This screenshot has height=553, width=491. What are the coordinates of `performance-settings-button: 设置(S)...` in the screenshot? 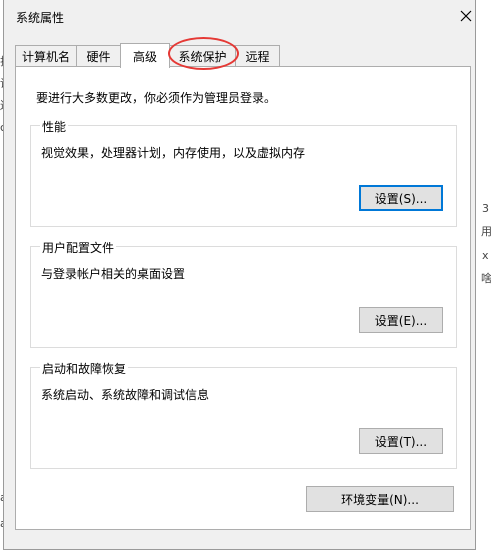 It's located at (401, 198).